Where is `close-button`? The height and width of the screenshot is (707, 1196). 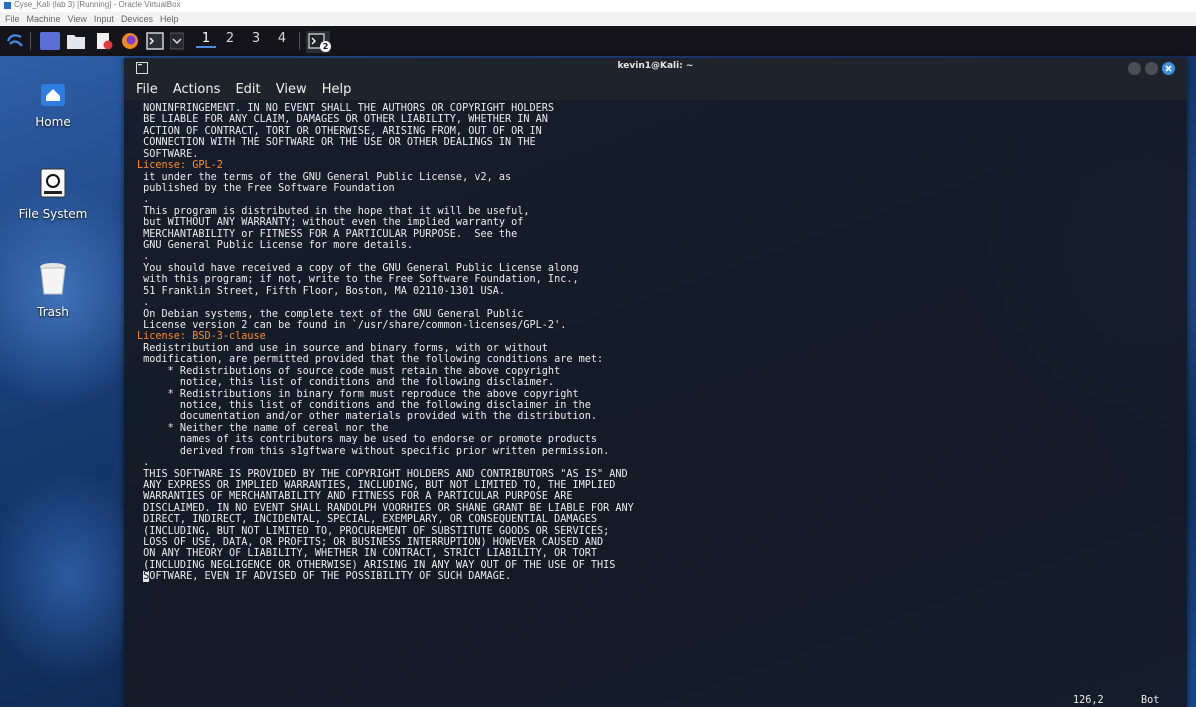
close-button is located at coordinates (1168, 68).